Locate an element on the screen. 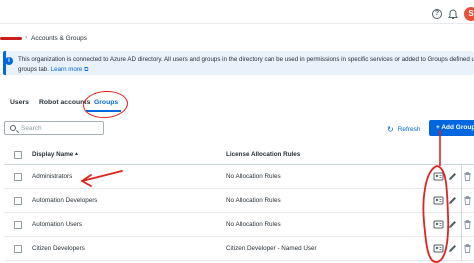 This screenshot has width=474, height=263. search-box is located at coordinates (54, 128).